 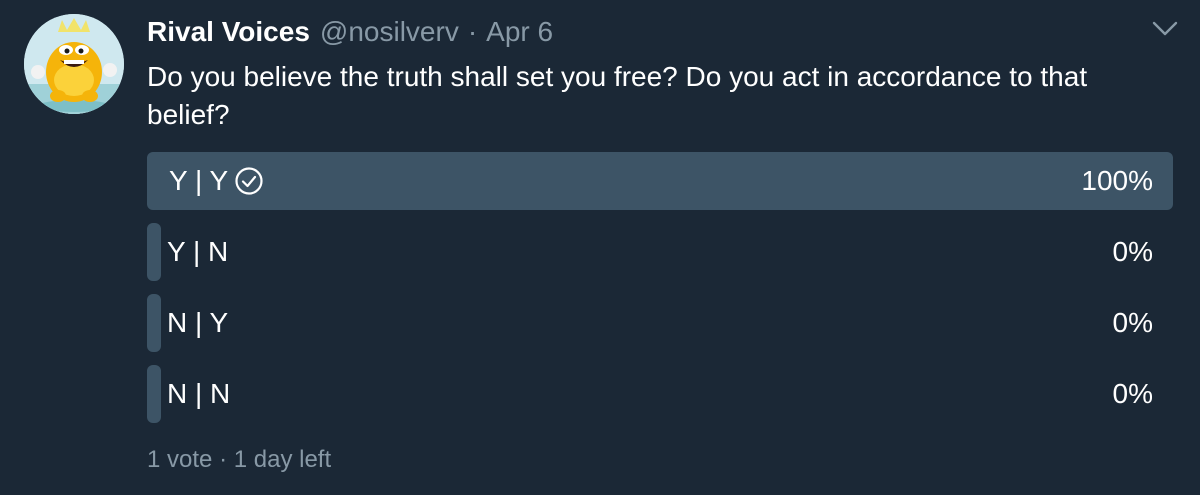 I want to click on avatar, so click(x=74, y=64).